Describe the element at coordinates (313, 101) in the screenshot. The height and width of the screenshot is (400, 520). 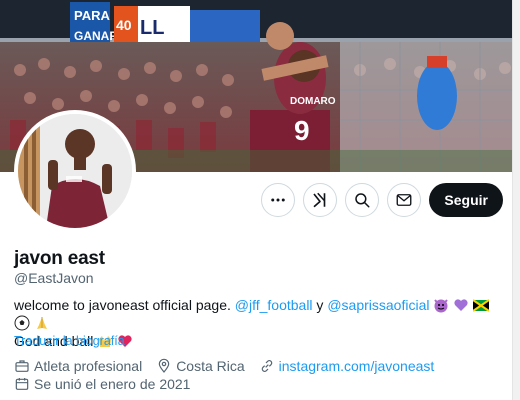
I see `jersey-name: DOMARO` at that location.